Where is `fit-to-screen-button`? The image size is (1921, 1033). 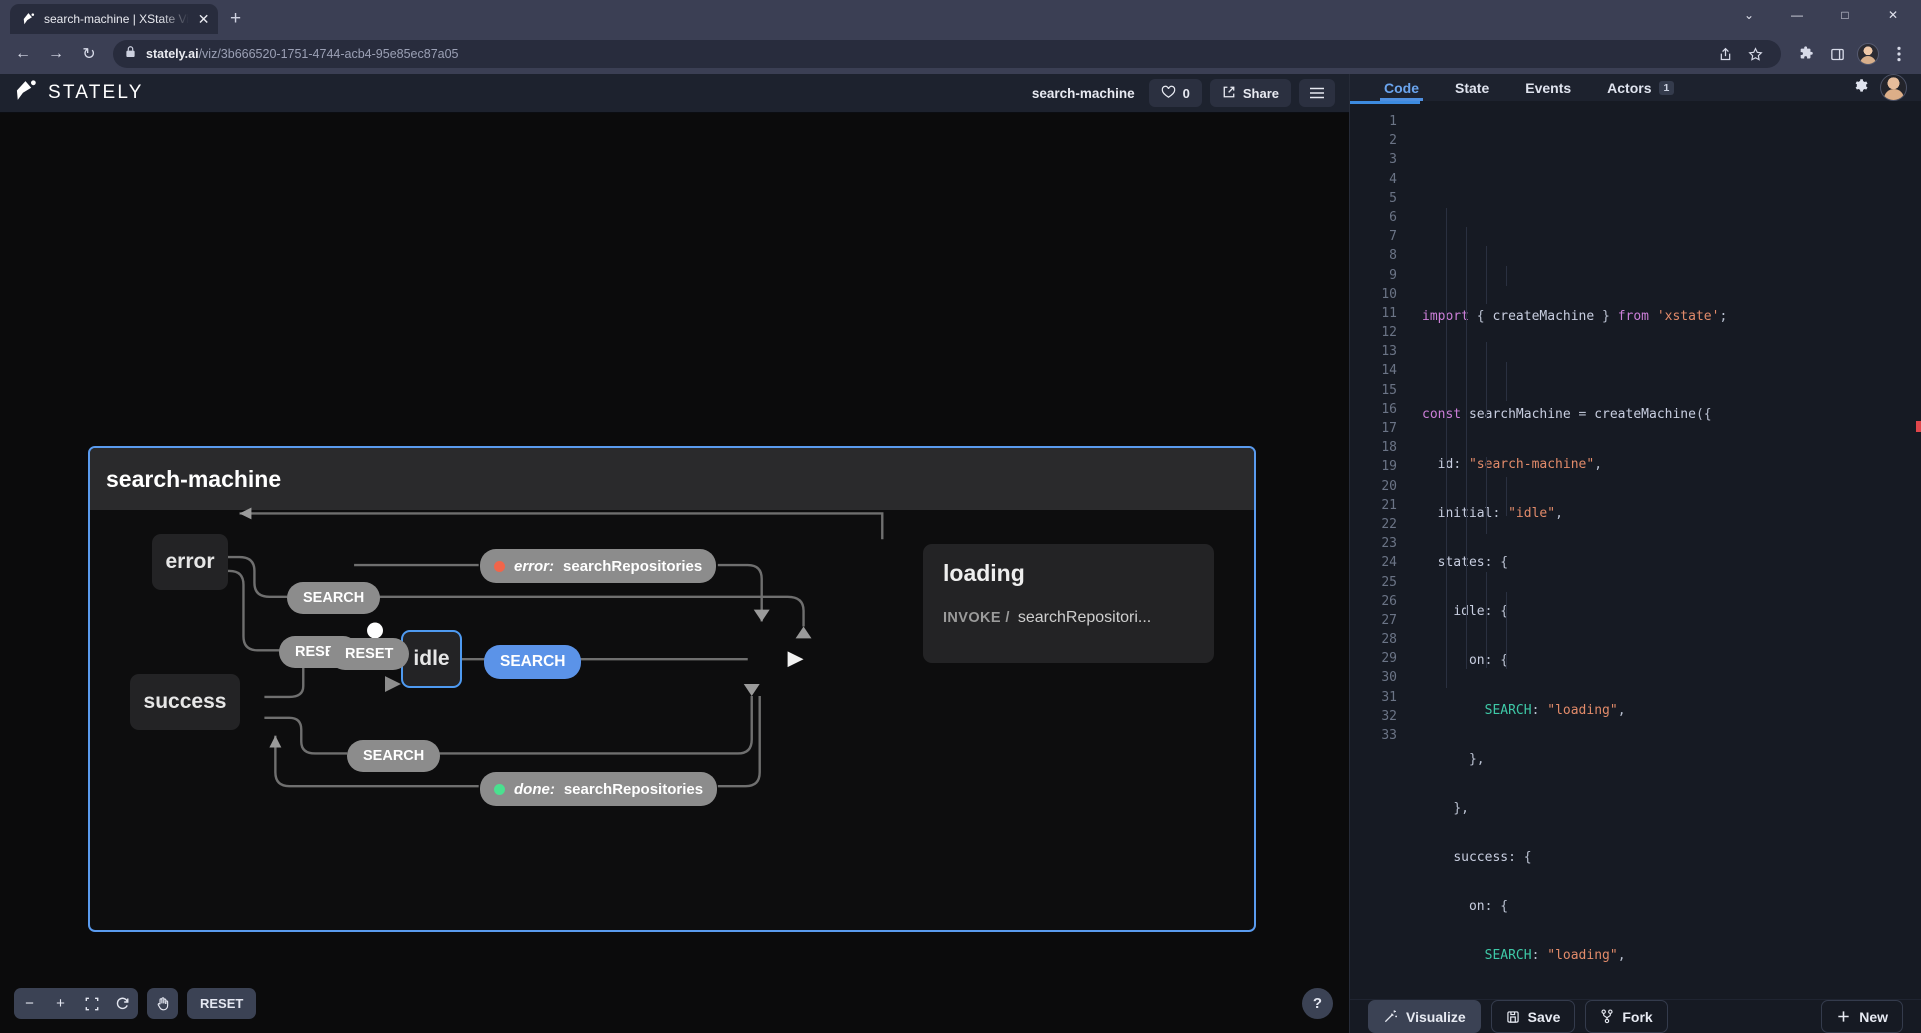
fit-to-screen-button is located at coordinates (91, 1003).